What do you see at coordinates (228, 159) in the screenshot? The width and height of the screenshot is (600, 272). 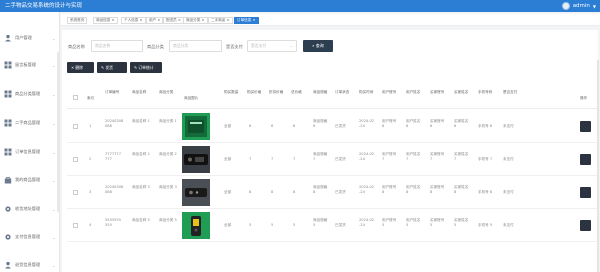 I see `cell-qty: 全部` at bounding box center [228, 159].